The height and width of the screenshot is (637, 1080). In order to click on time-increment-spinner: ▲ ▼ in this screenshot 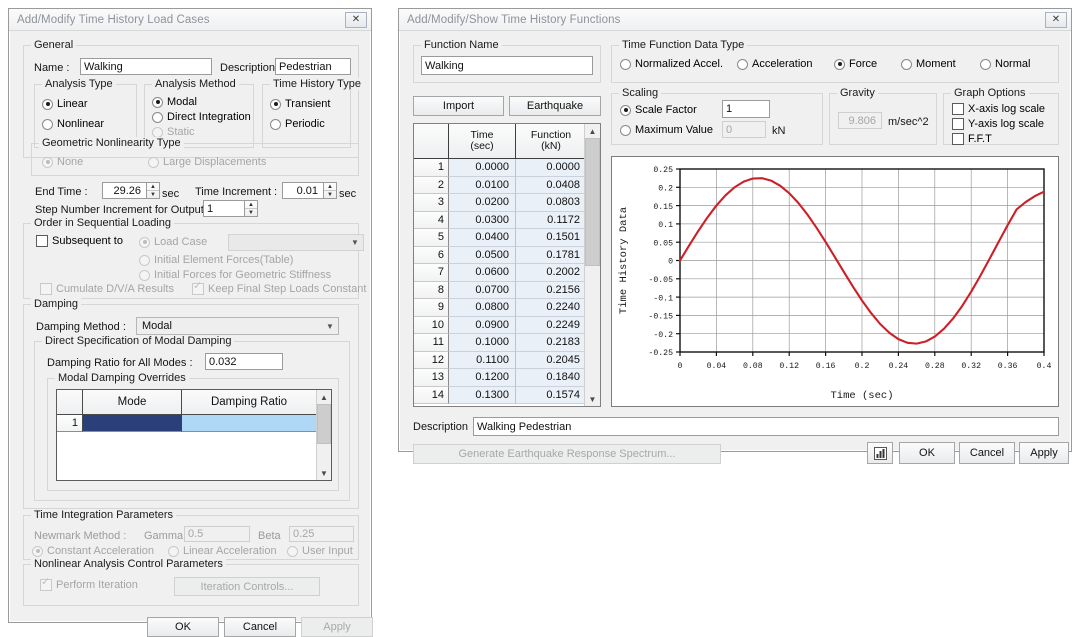, I will do `click(330, 190)`.